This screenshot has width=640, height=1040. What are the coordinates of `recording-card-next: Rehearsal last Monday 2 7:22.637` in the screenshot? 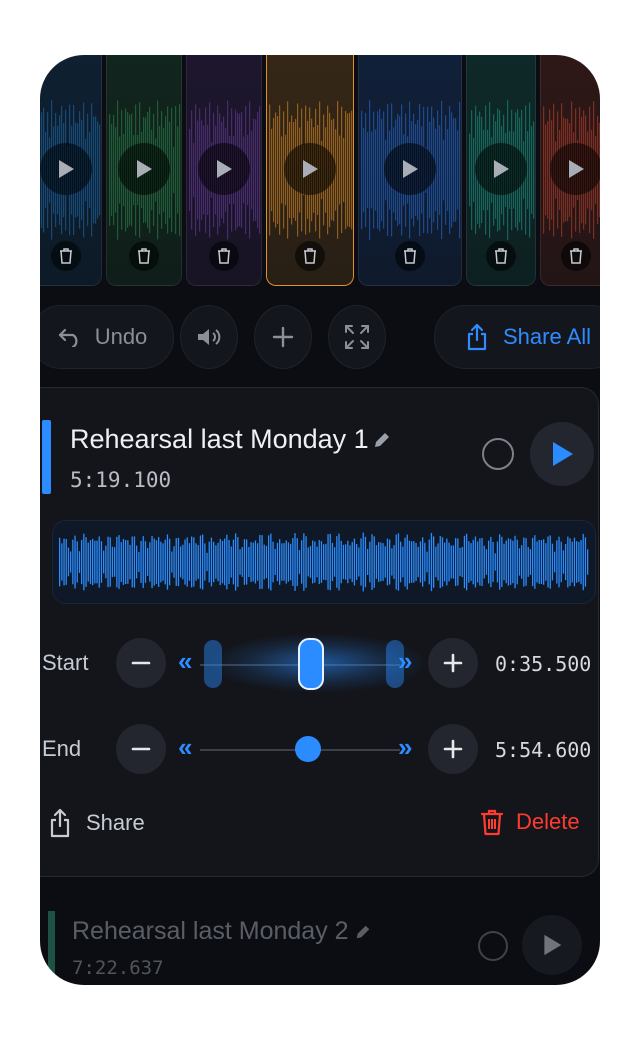 It's located at (320, 940).